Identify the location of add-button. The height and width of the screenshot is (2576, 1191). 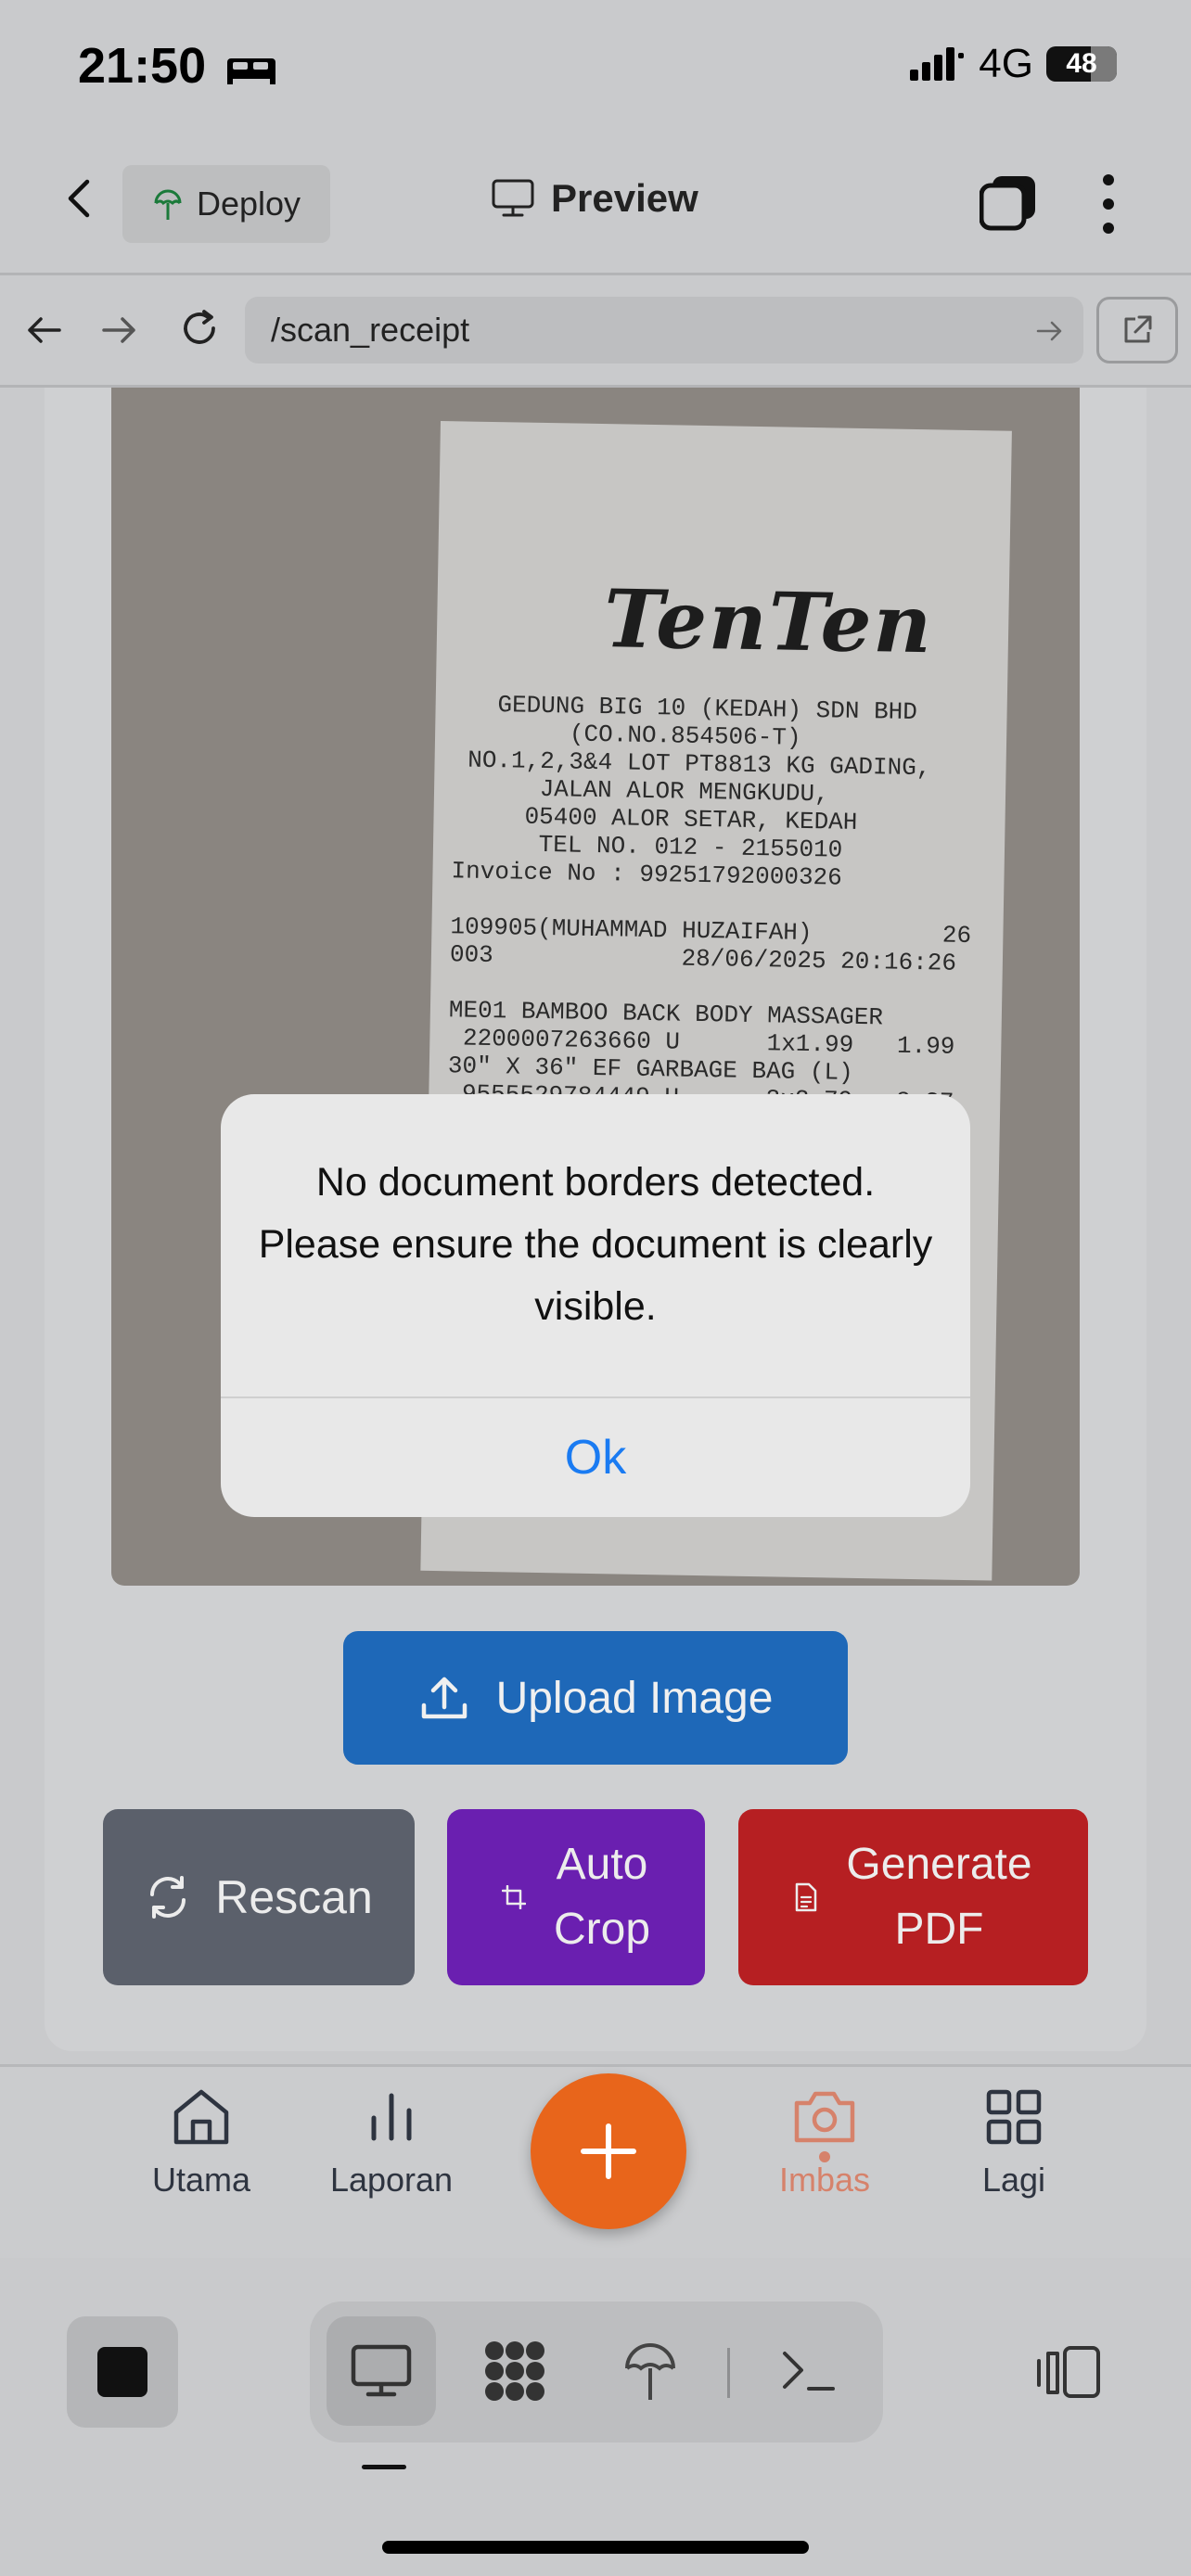
(608, 2151).